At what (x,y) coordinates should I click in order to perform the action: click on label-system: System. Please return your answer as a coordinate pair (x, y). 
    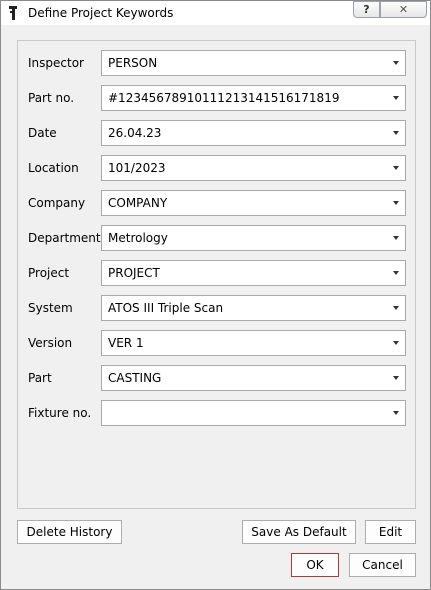
    Looking at the image, I should click on (50, 308).